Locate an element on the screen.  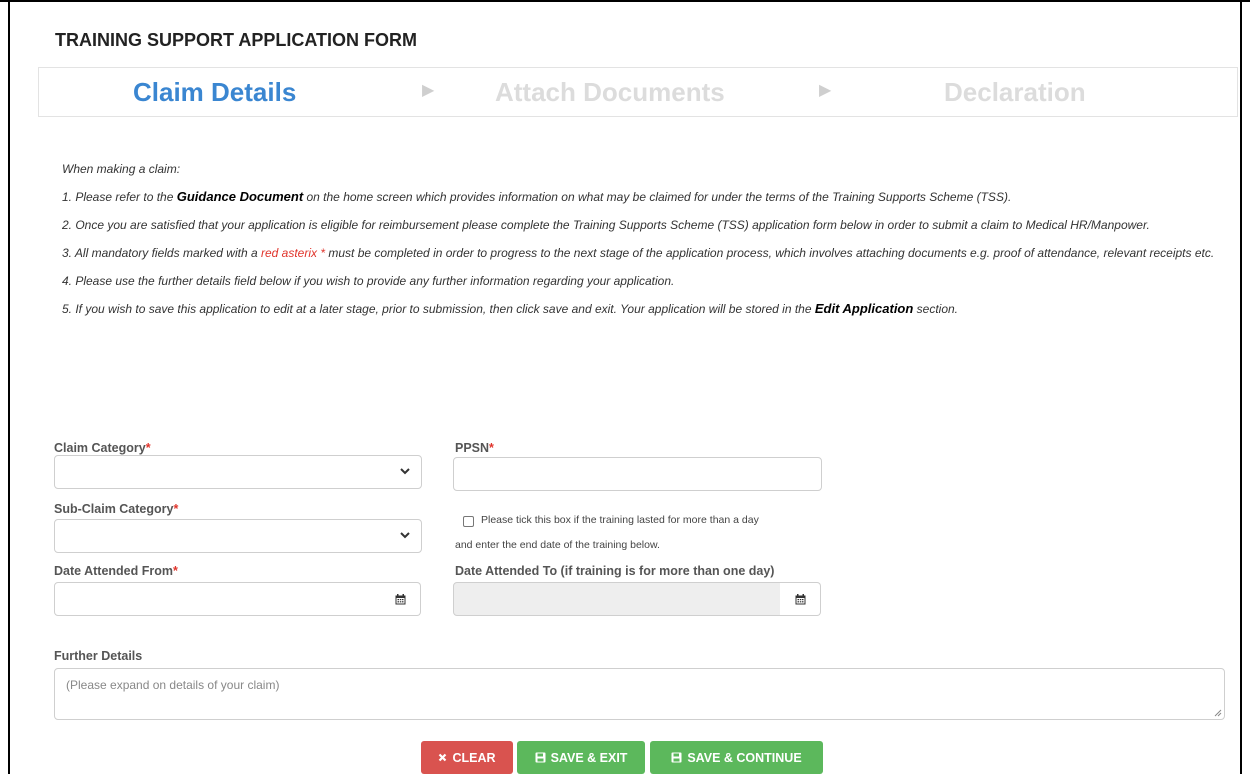
step-declaration: Declaration is located at coordinates (1015, 92).